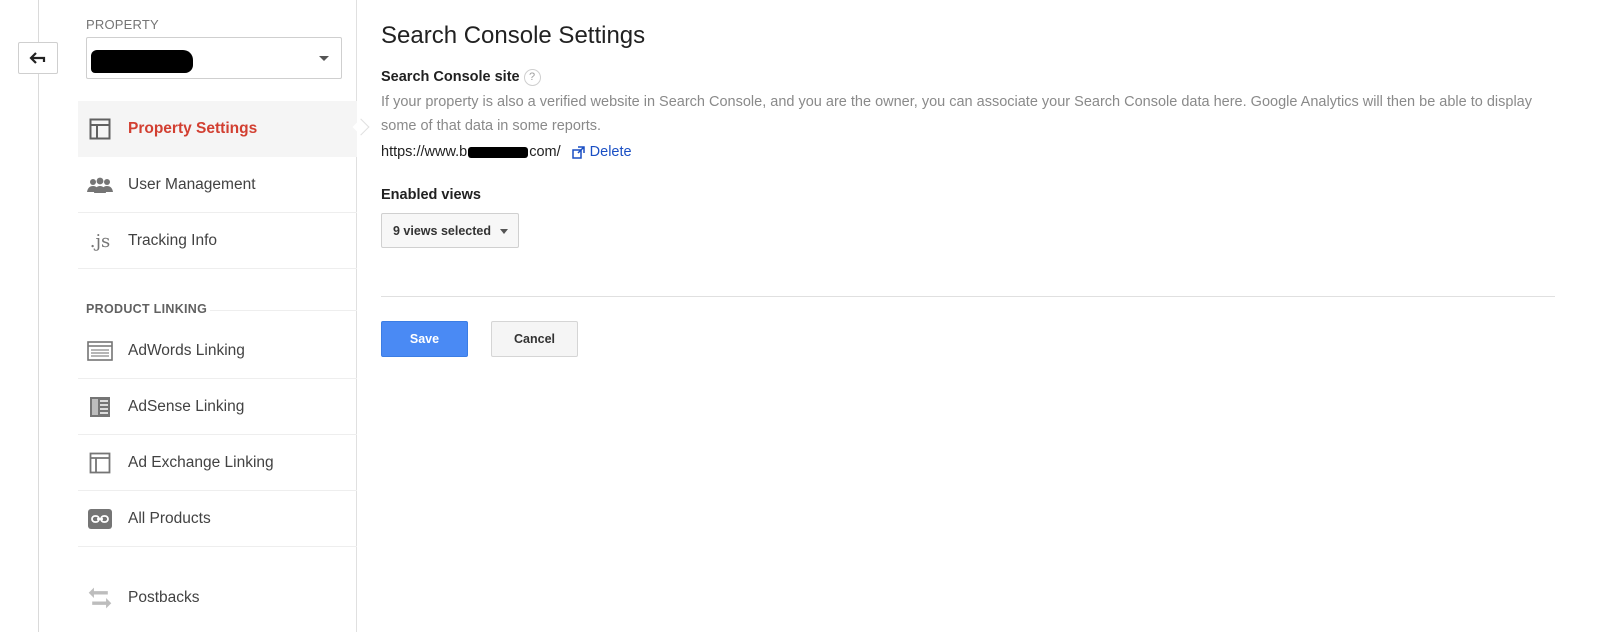  Describe the element at coordinates (38, 316) in the screenshot. I see `left-rail-line` at that location.